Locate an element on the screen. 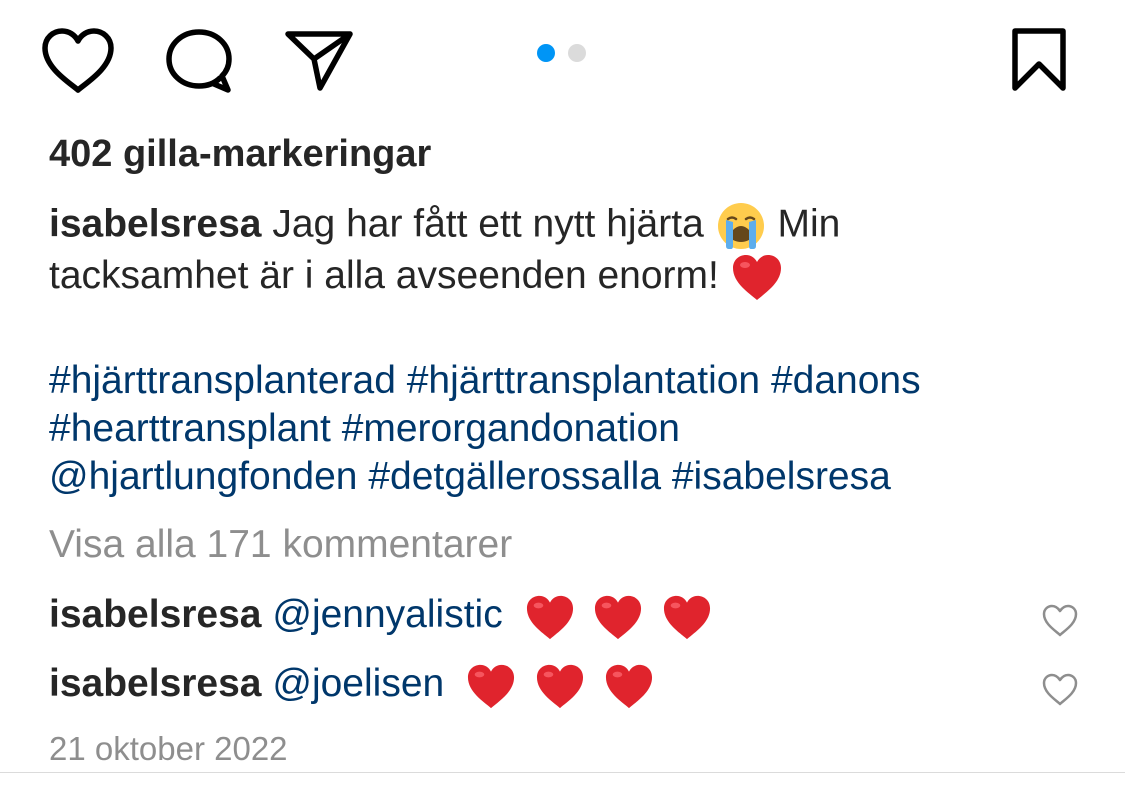  bookmark-icon is located at coordinates (1039, 59).